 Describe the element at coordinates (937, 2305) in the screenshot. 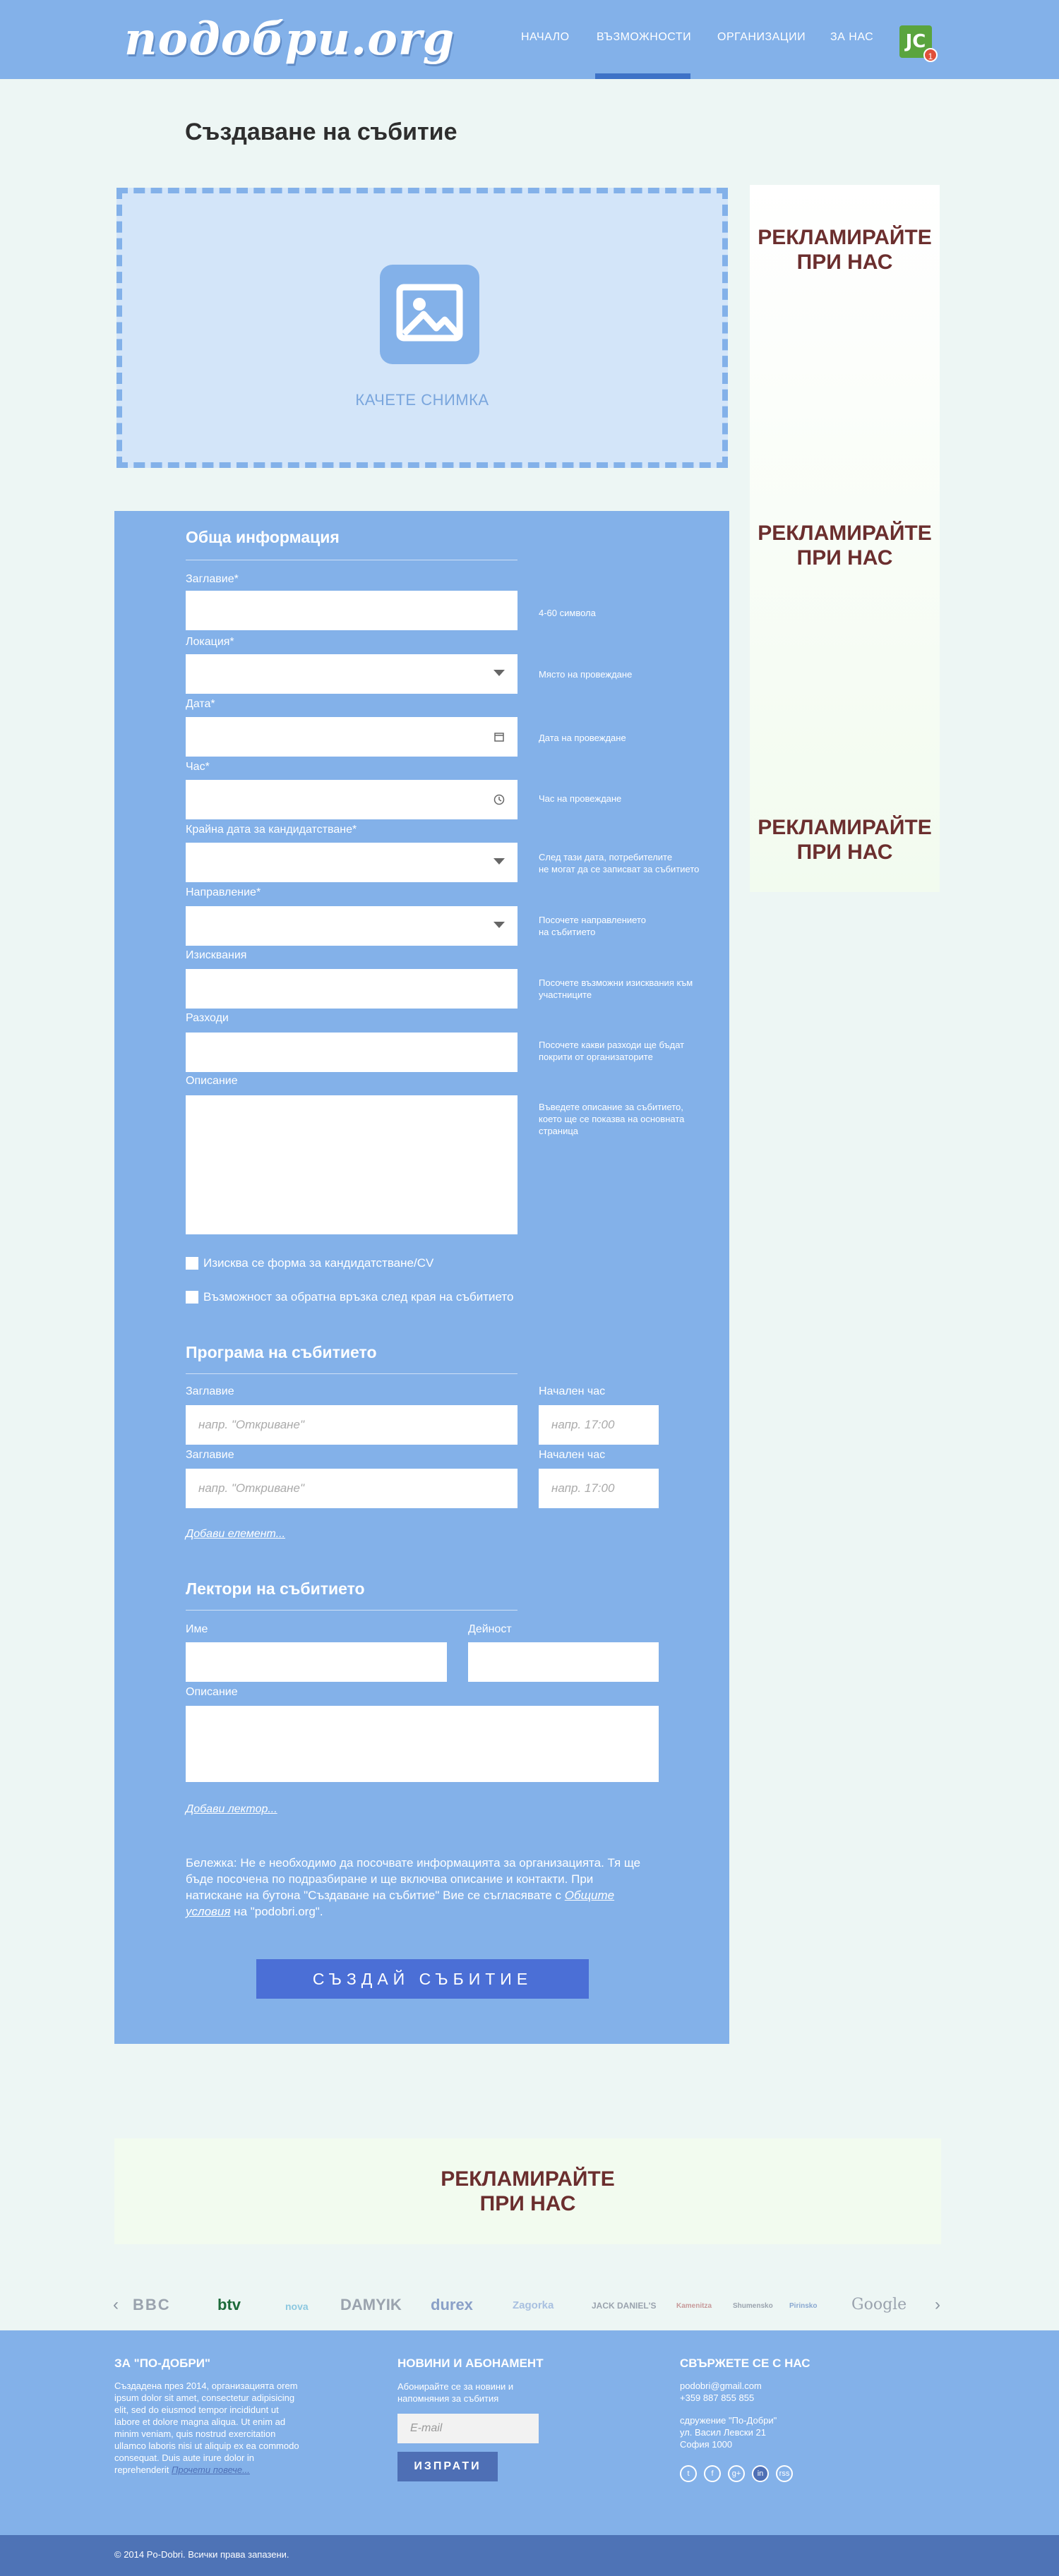

I see `partners-next-arrow: ›` at that location.